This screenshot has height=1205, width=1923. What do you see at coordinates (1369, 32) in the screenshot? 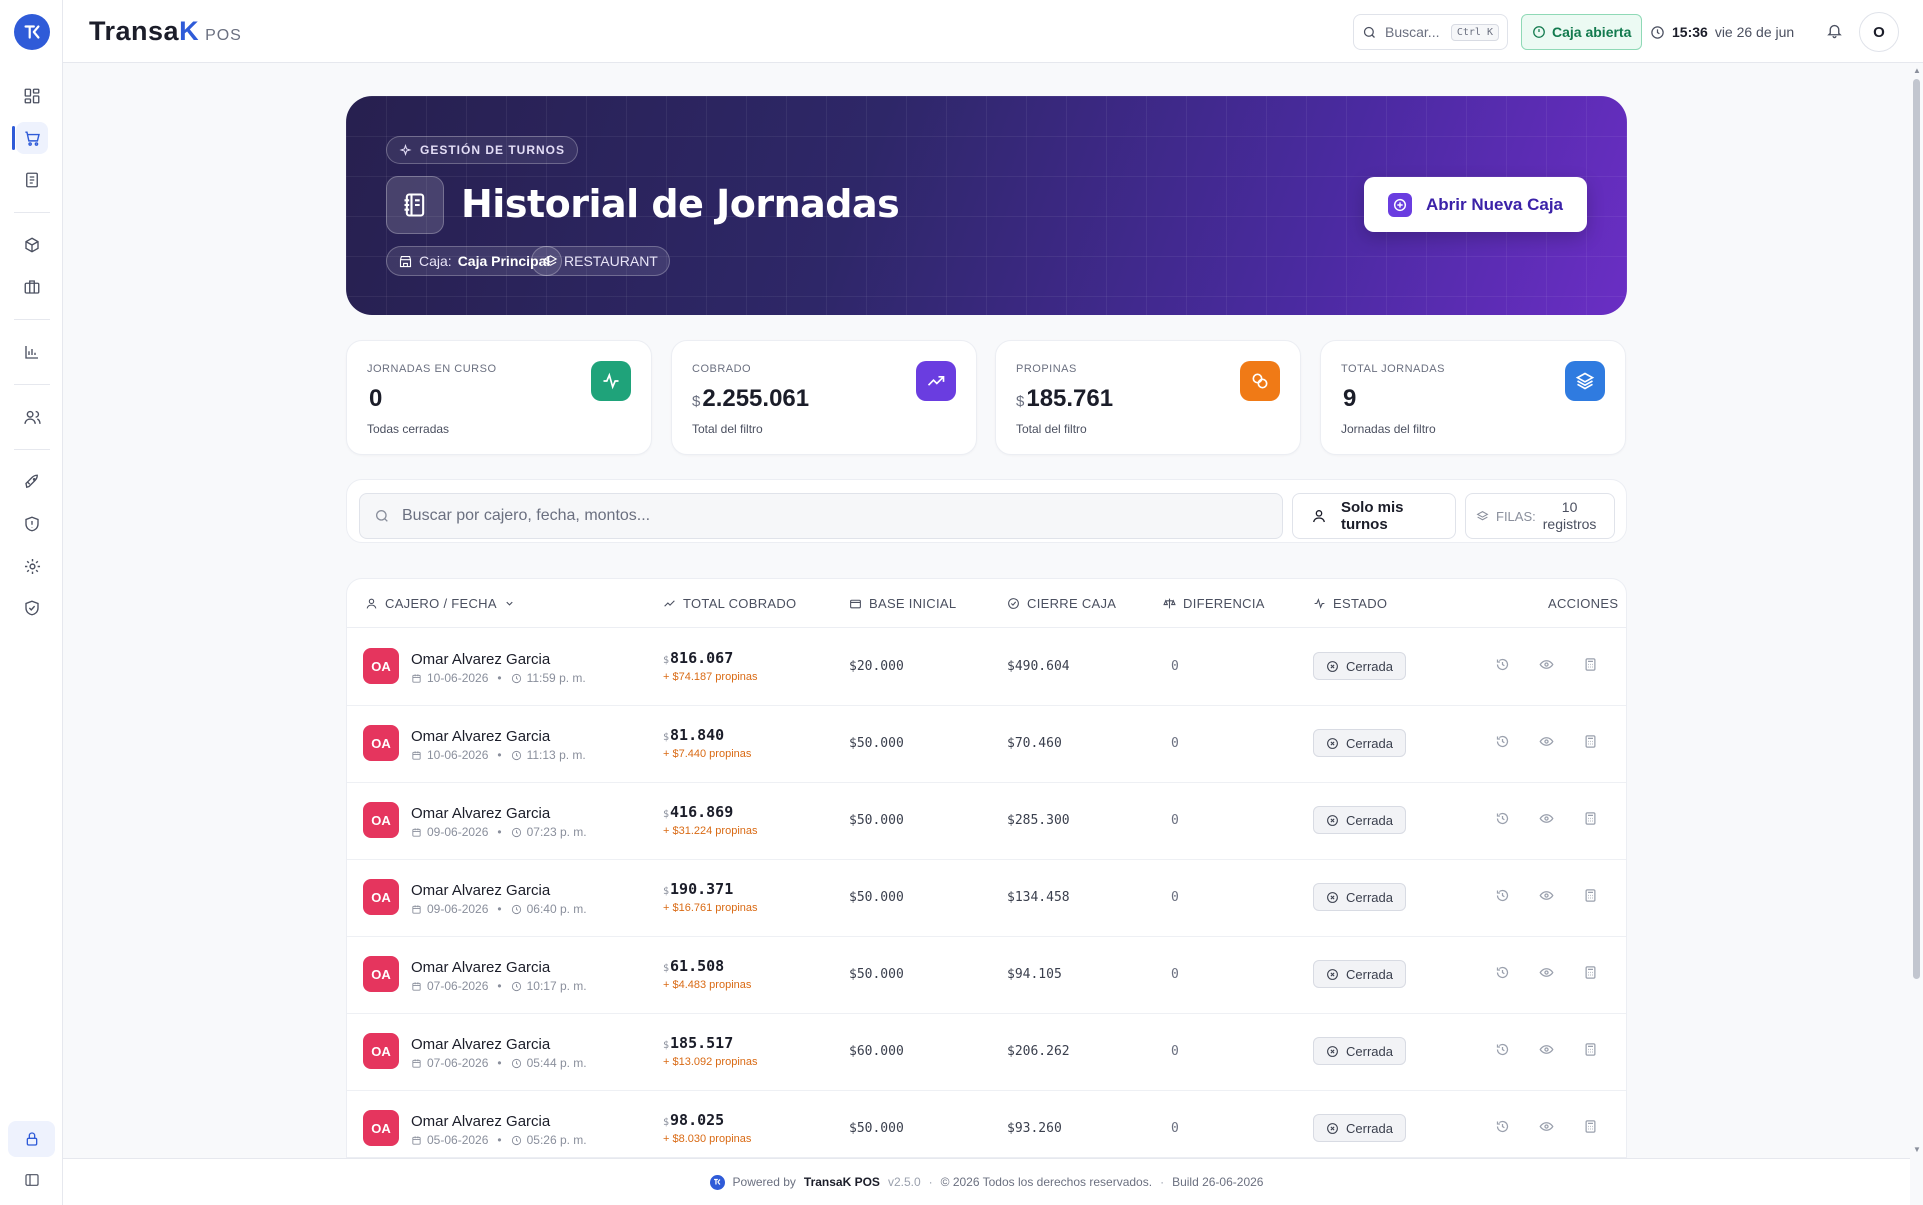
I see `search-icon` at bounding box center [1369, 32].